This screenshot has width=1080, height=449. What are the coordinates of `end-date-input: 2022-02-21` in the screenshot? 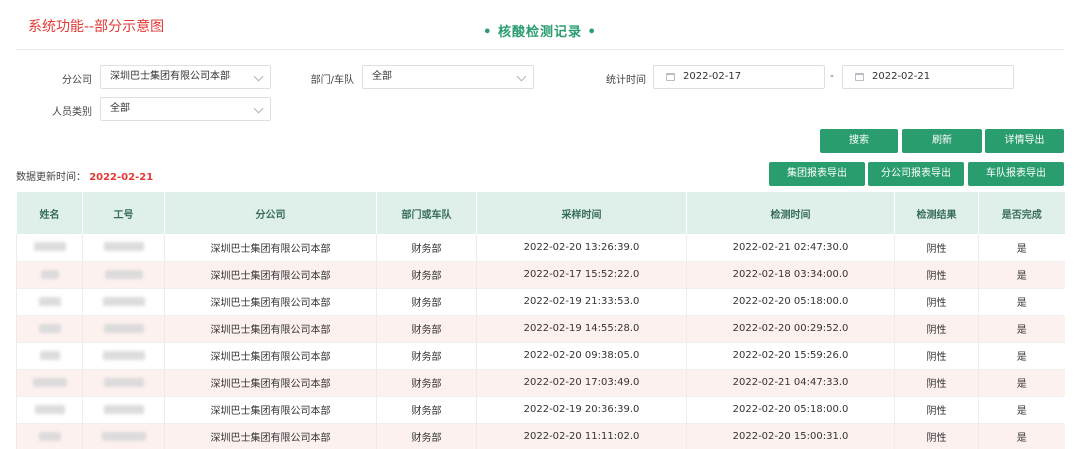 It's located at (928, 77).